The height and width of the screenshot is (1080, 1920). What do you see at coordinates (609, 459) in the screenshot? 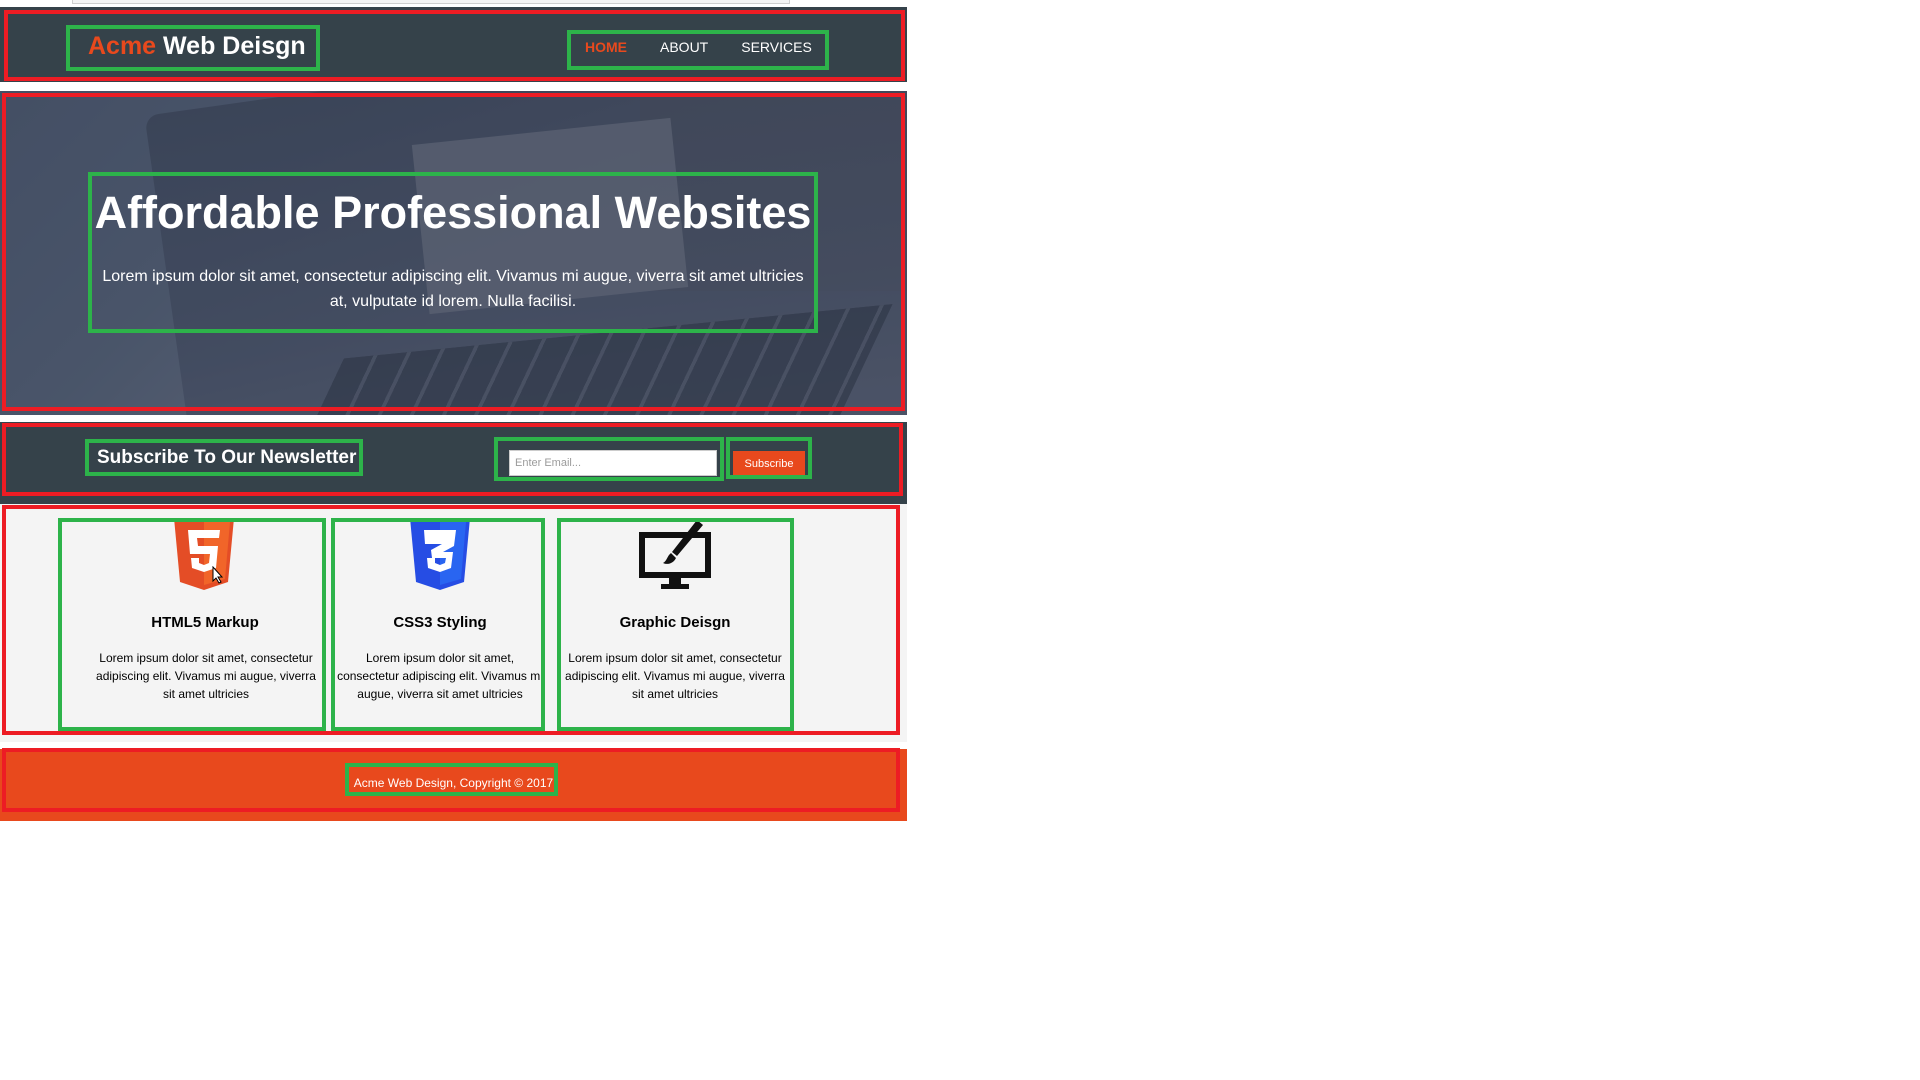
I see `email-input-outline` at bounding box center [609, 459].